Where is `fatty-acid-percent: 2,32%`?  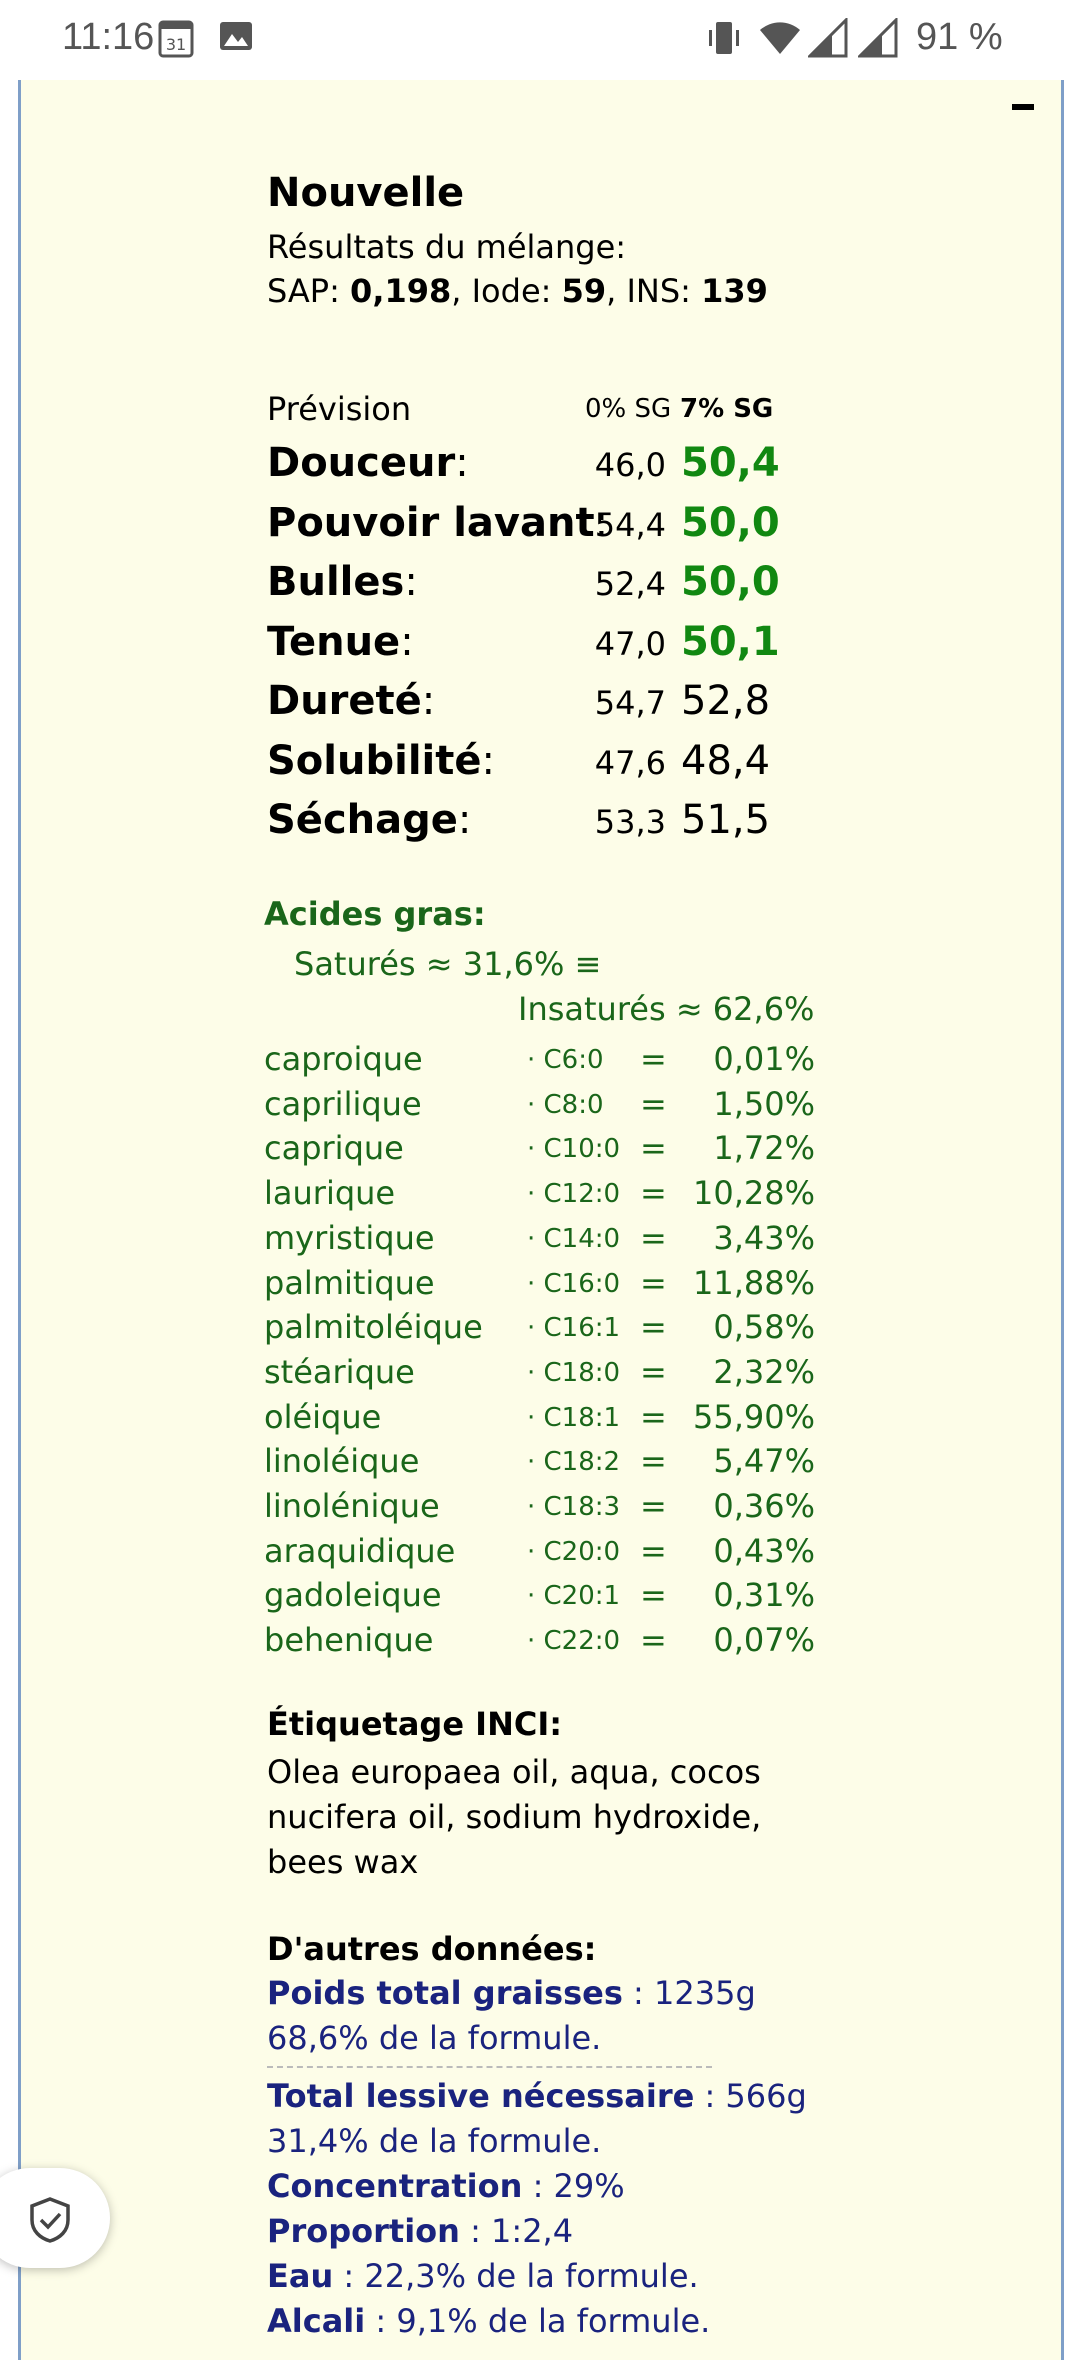 fatty-acid-percent: 2,32% is located at coordinates (764, 1371).